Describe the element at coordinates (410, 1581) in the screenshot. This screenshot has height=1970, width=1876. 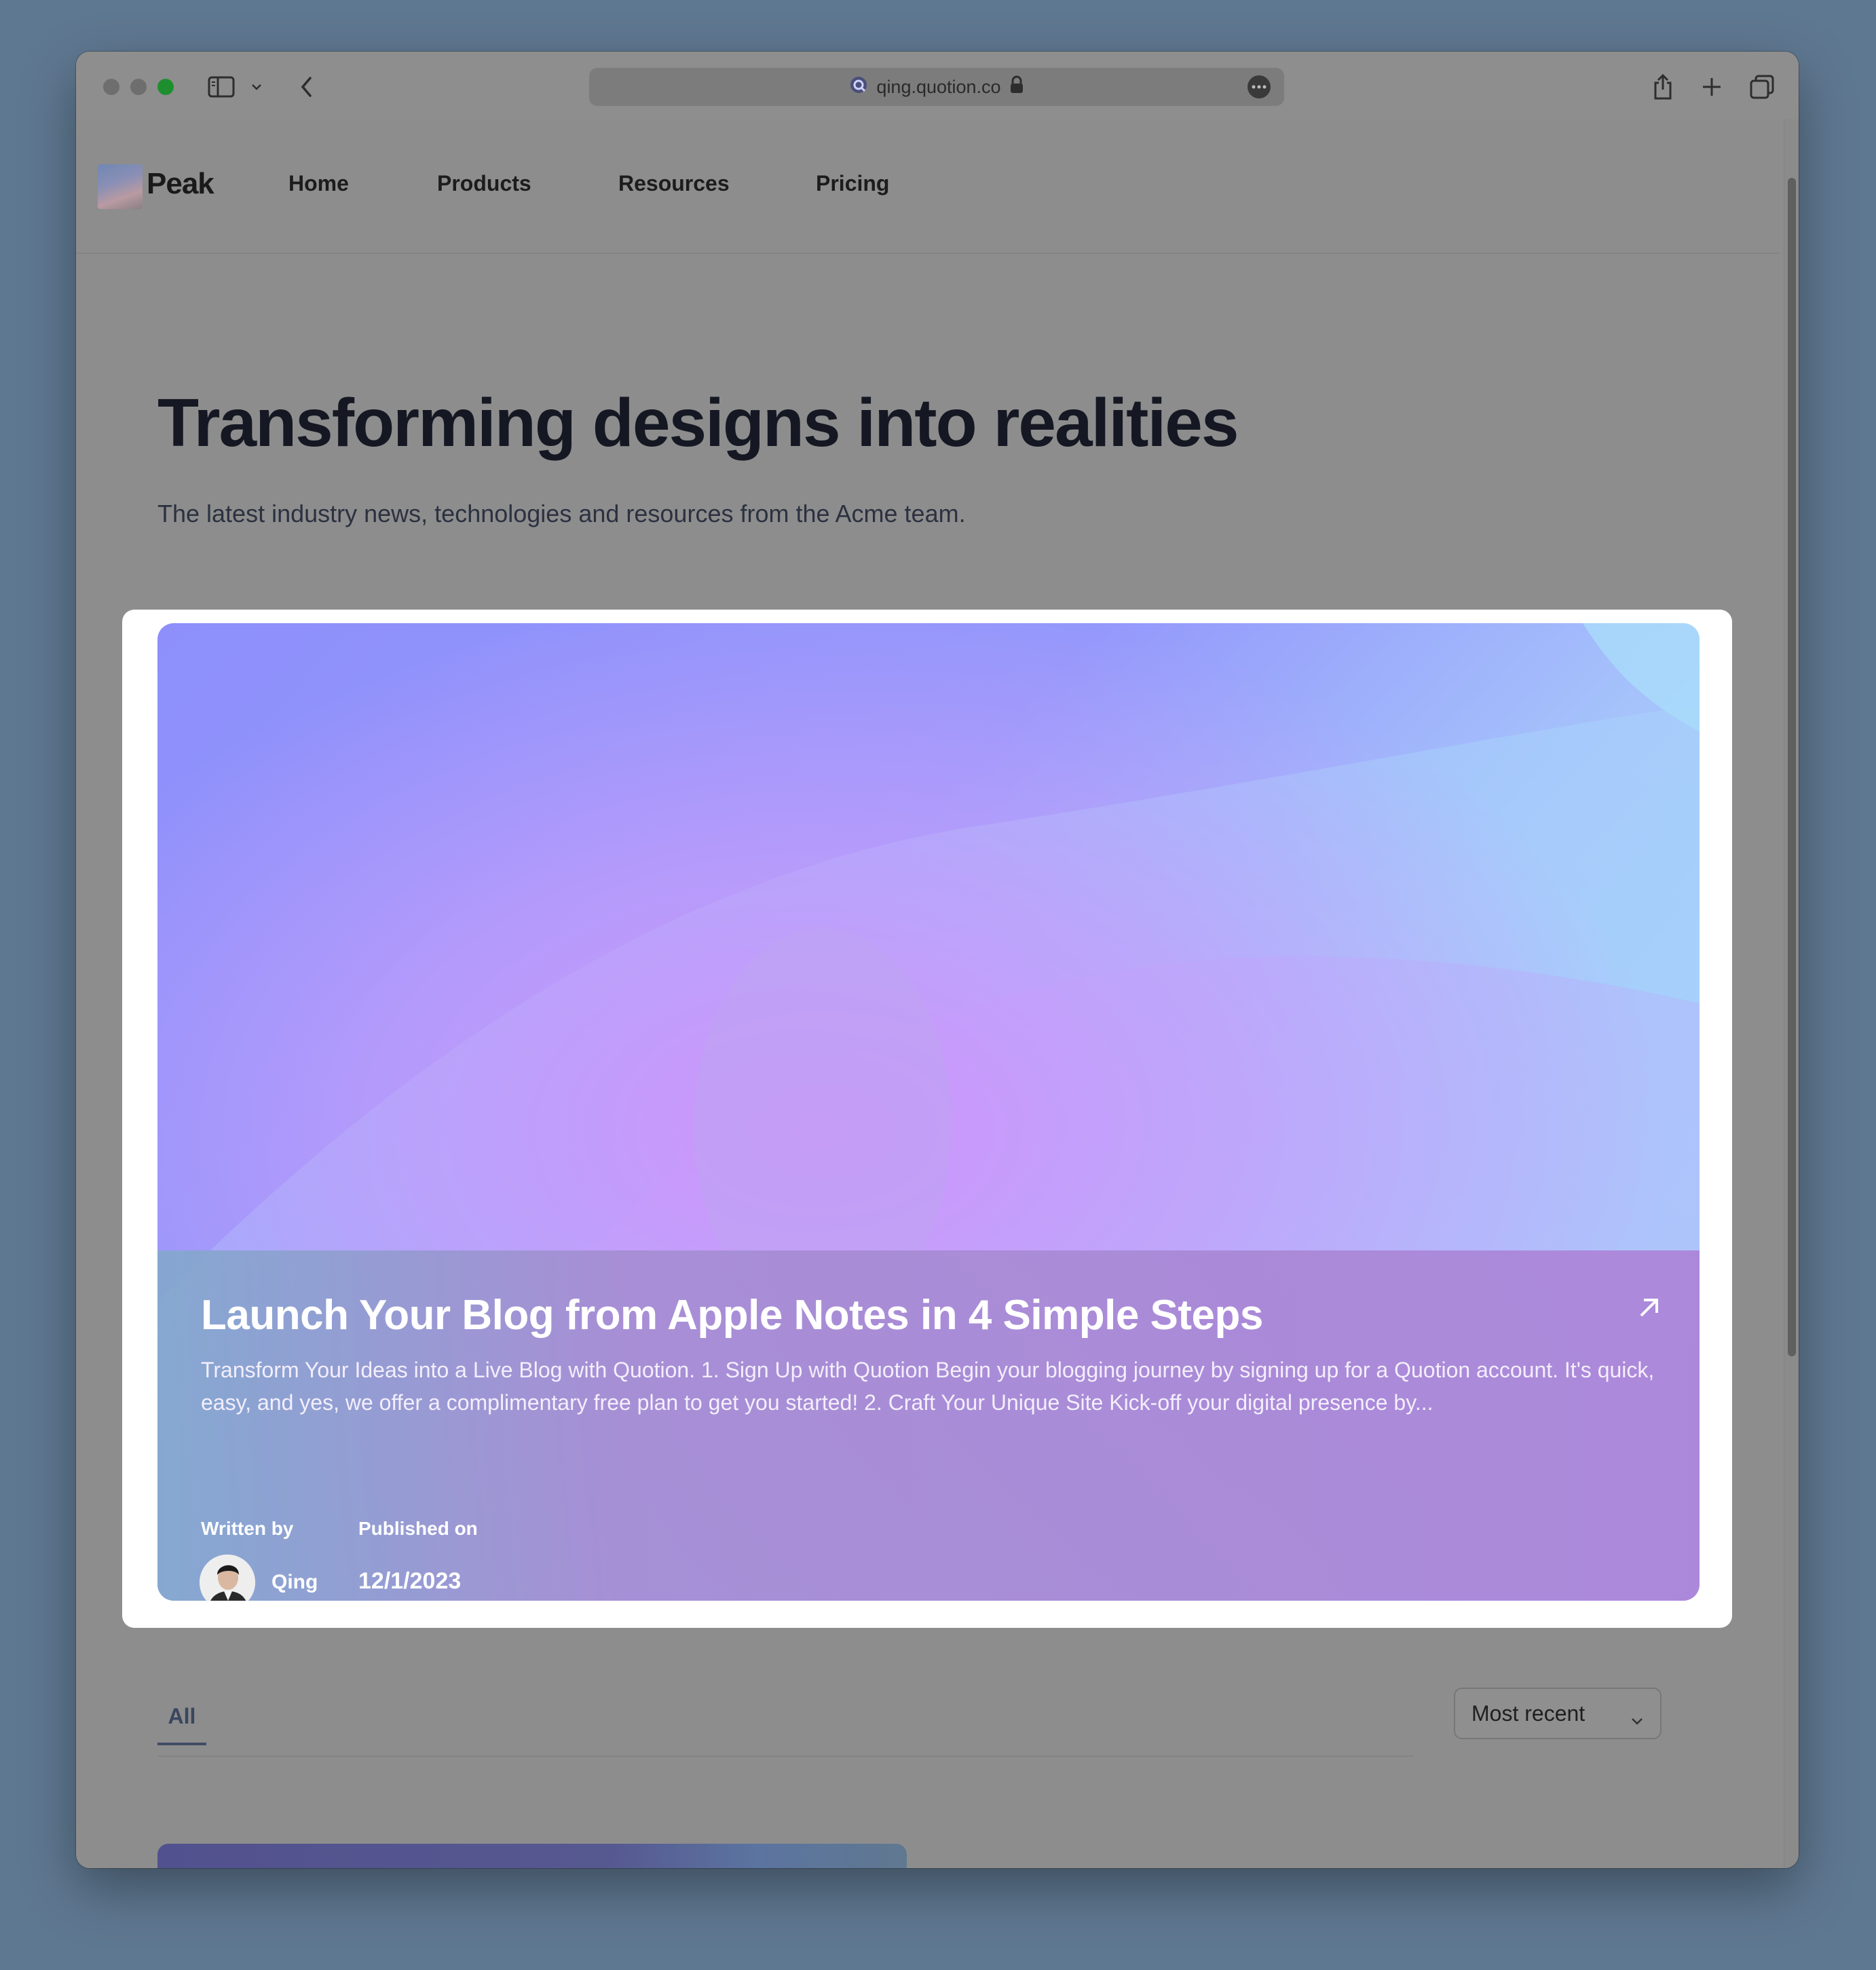
I see `published-date: 12/1/2023` at that location.